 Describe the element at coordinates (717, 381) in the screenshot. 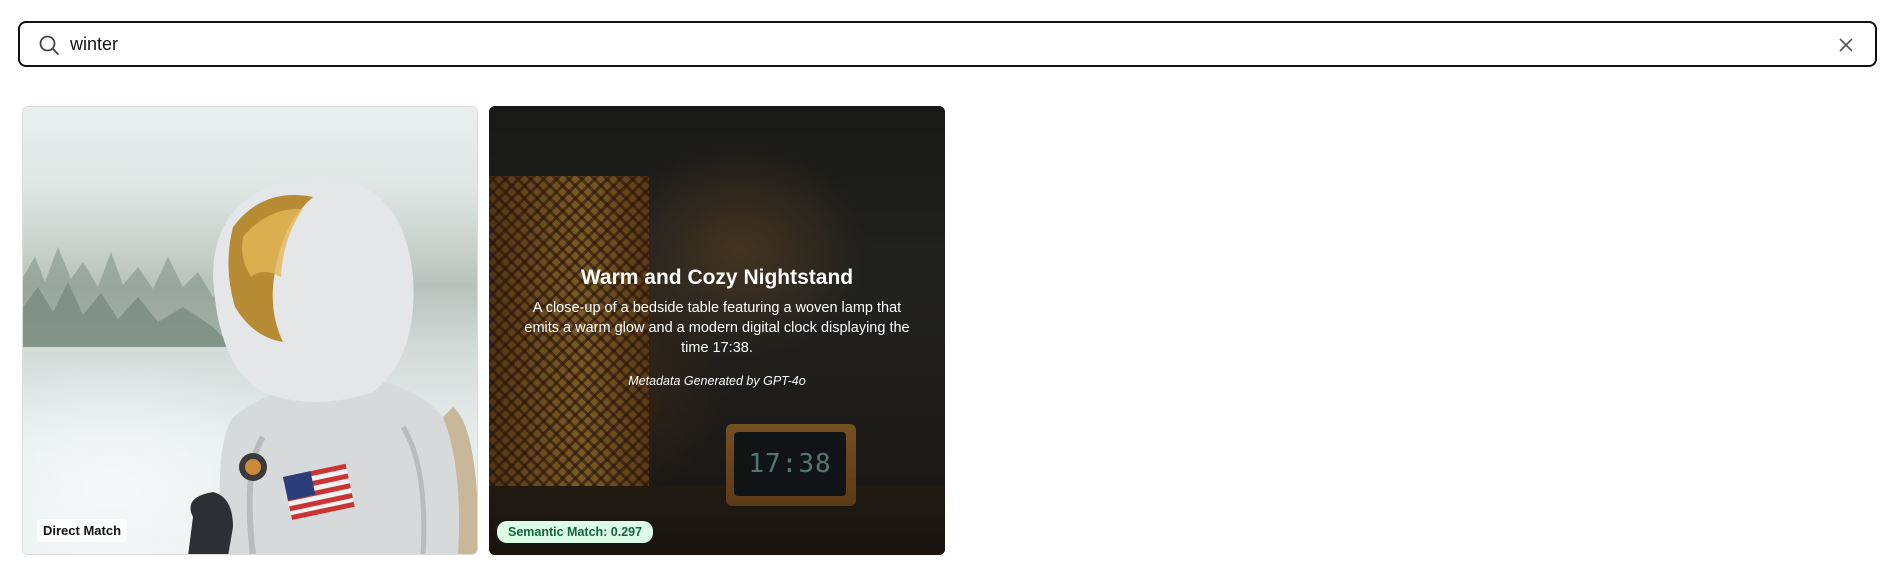

I see `metadata-note: Metadata Generated by GPT-4o` at that location.